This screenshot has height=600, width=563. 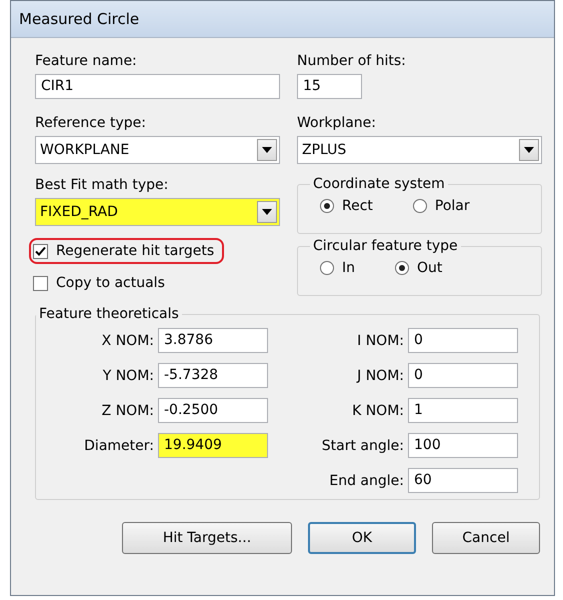 What do you see at coordinates (213, 375) in the screenshot?
I see `input-field: -5.7328` at bounding box center [213, 375].